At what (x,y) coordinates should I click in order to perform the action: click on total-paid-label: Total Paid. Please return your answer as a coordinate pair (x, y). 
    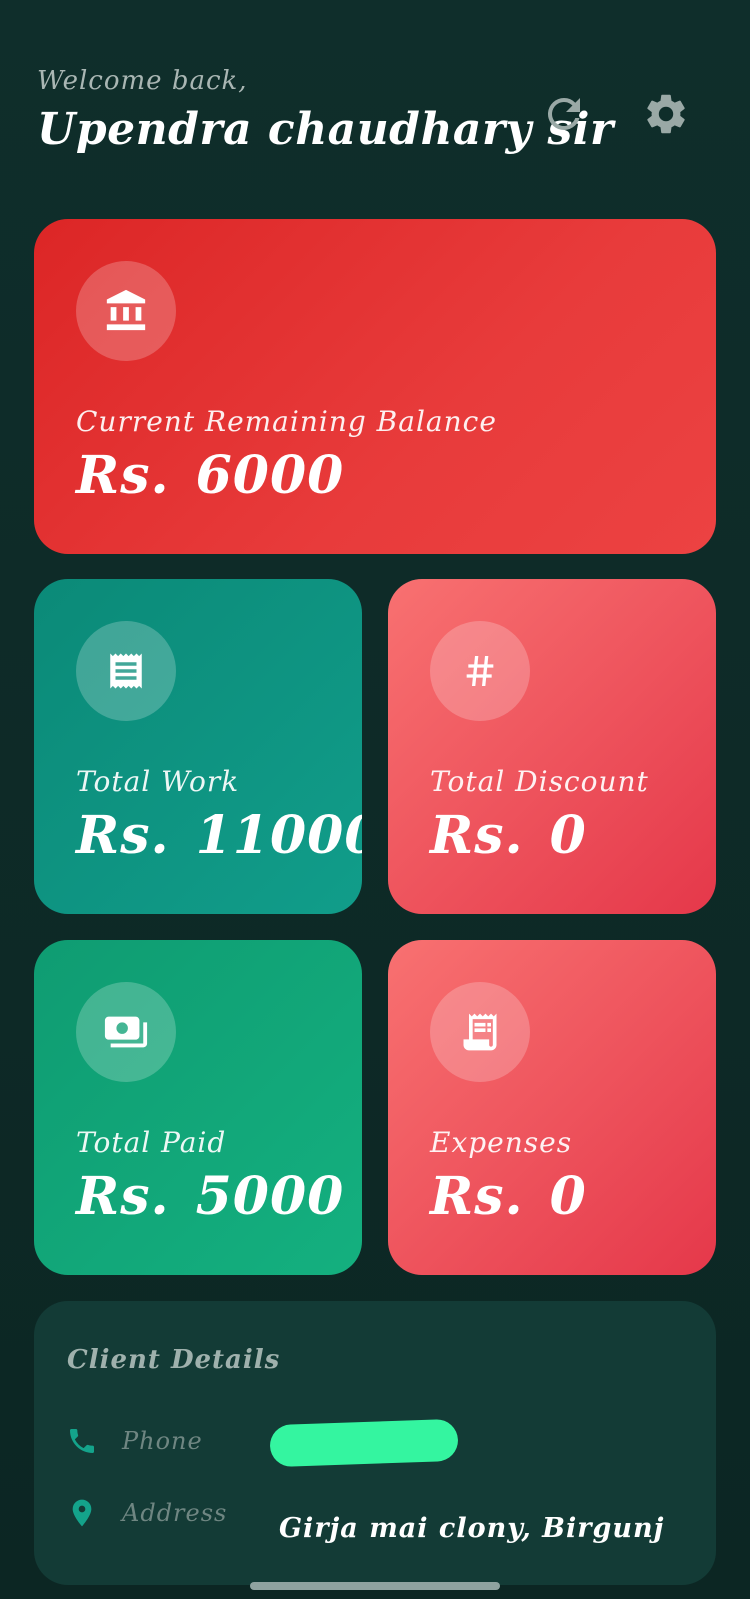
    Looking at the image, I should click on (151, 1142).